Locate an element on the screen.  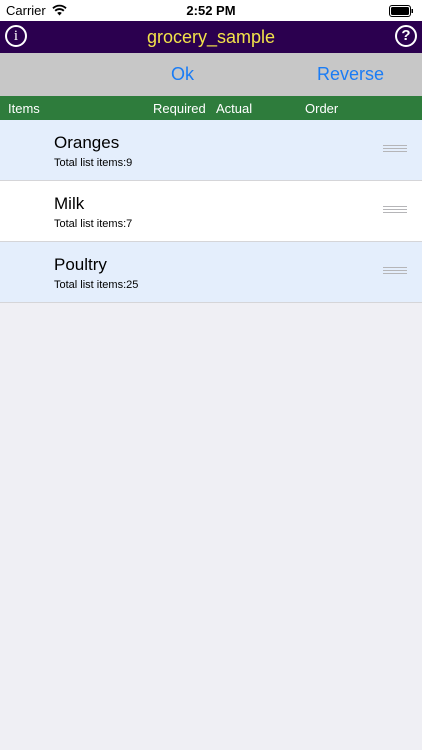
status-bar: Carrier 2:52 PM is located at coordinates (211, 10).